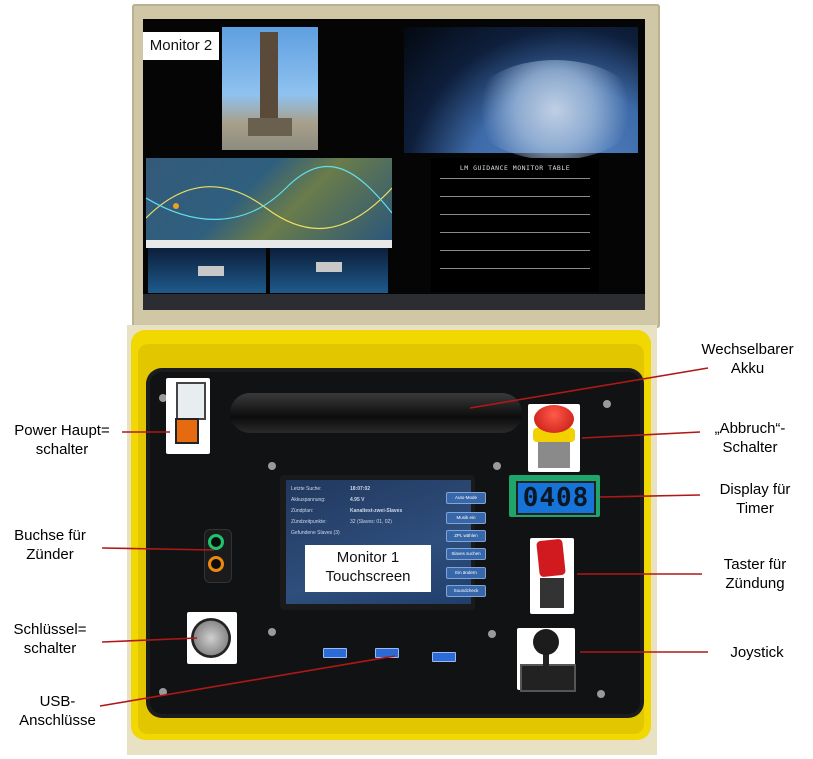 This screenshot has height=759, width=813. Describe the element at coordinates (755, 574) in the screenshot. I see `callout-taster: Taster für Zündung` at that location.